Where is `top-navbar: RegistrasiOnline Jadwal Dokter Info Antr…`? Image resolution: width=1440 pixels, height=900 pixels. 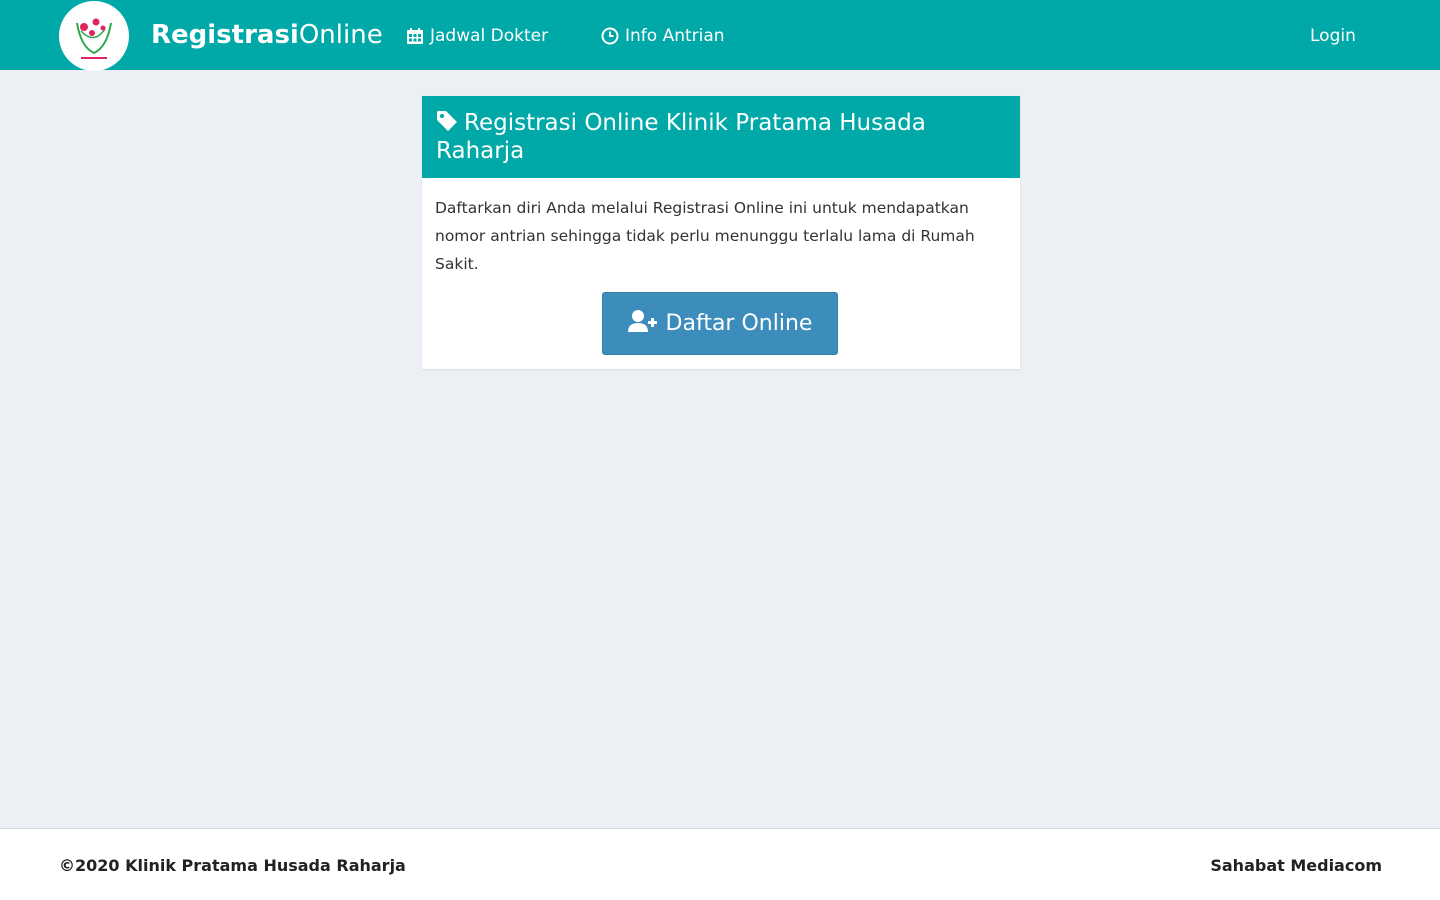 top-navbar: RegistrasiOnline Jadwal Dokter Info Antr… is located at coordinates (720, 35).